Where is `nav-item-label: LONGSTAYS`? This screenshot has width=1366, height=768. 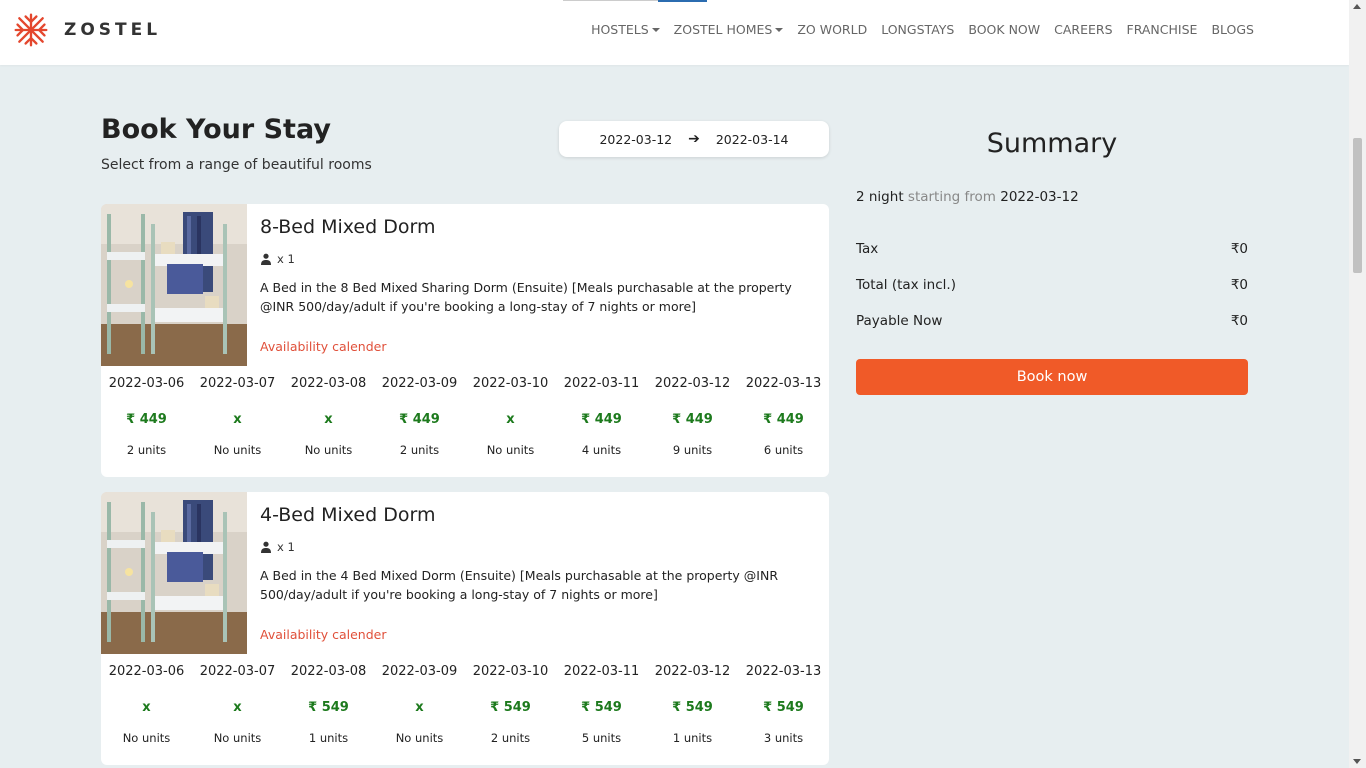 nav-item-label: LONGSTAYS is located at coordinates (918, 29).